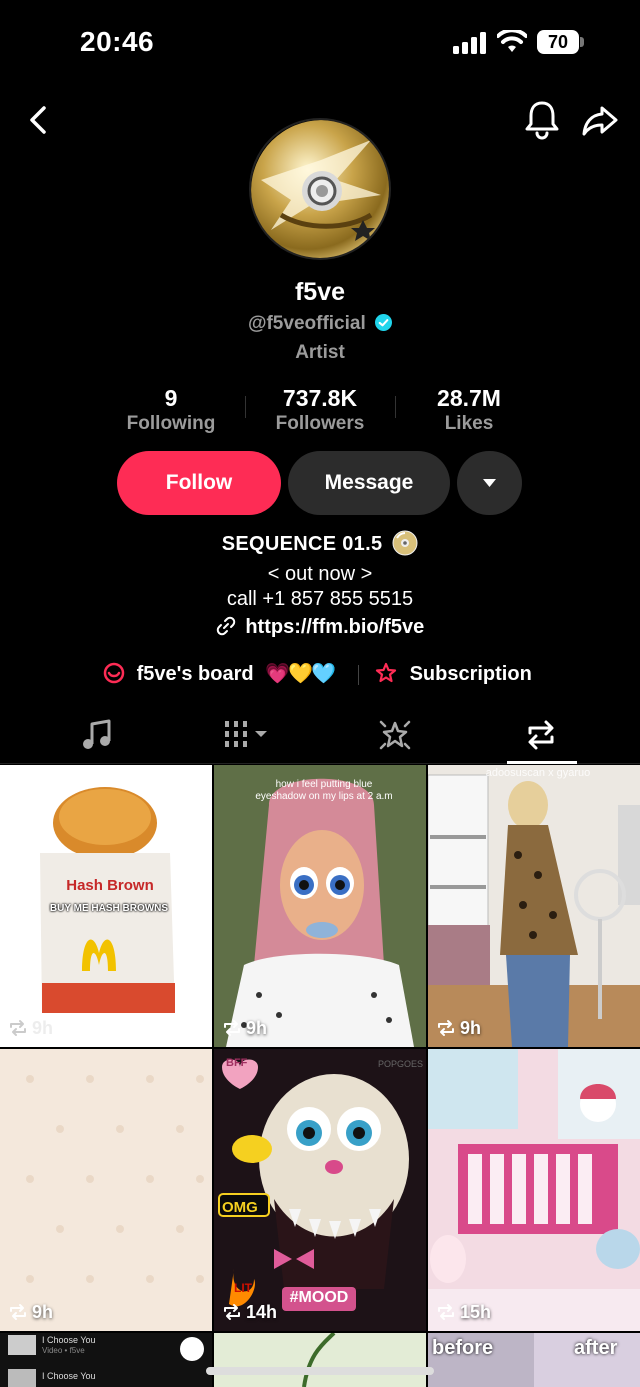  I want to click on grid-video-thumbnail: before after, so click(534, 1360).